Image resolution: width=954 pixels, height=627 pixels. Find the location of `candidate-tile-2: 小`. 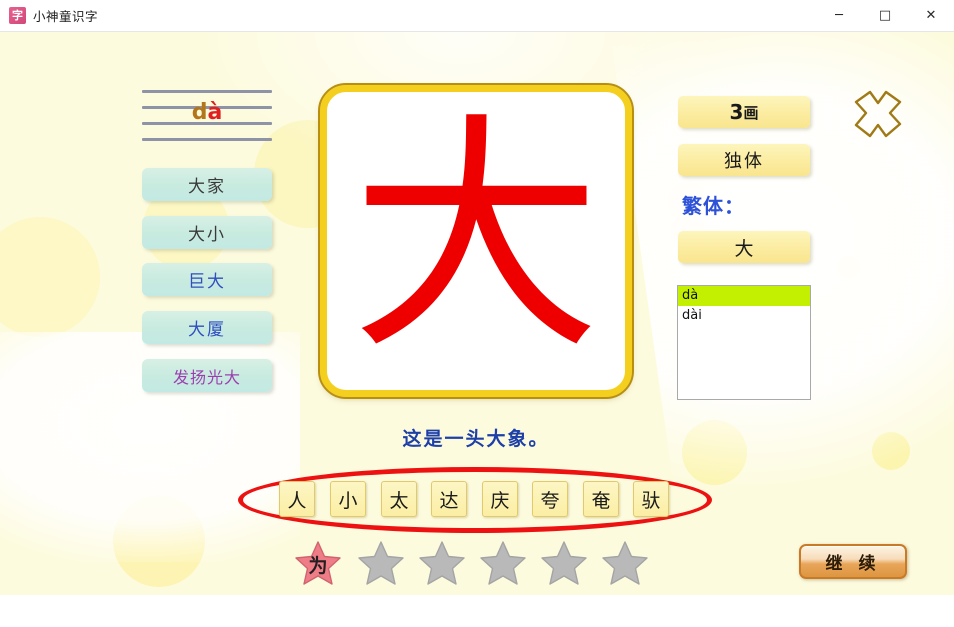

candidate-tile-2: 小 is located at coordinates (348, 499).